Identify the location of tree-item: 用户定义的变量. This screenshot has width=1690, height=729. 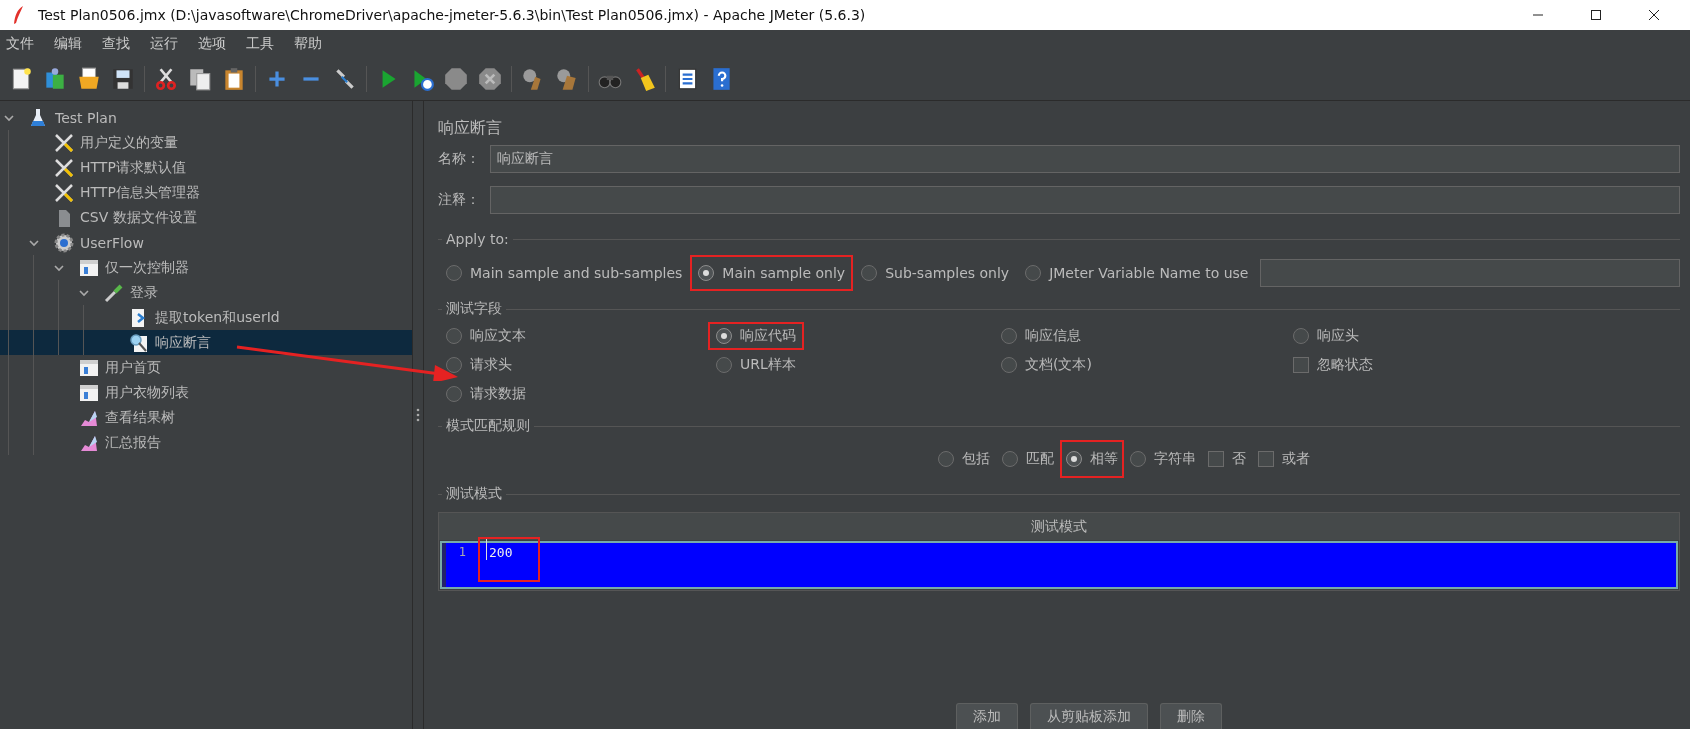
(129, 142).